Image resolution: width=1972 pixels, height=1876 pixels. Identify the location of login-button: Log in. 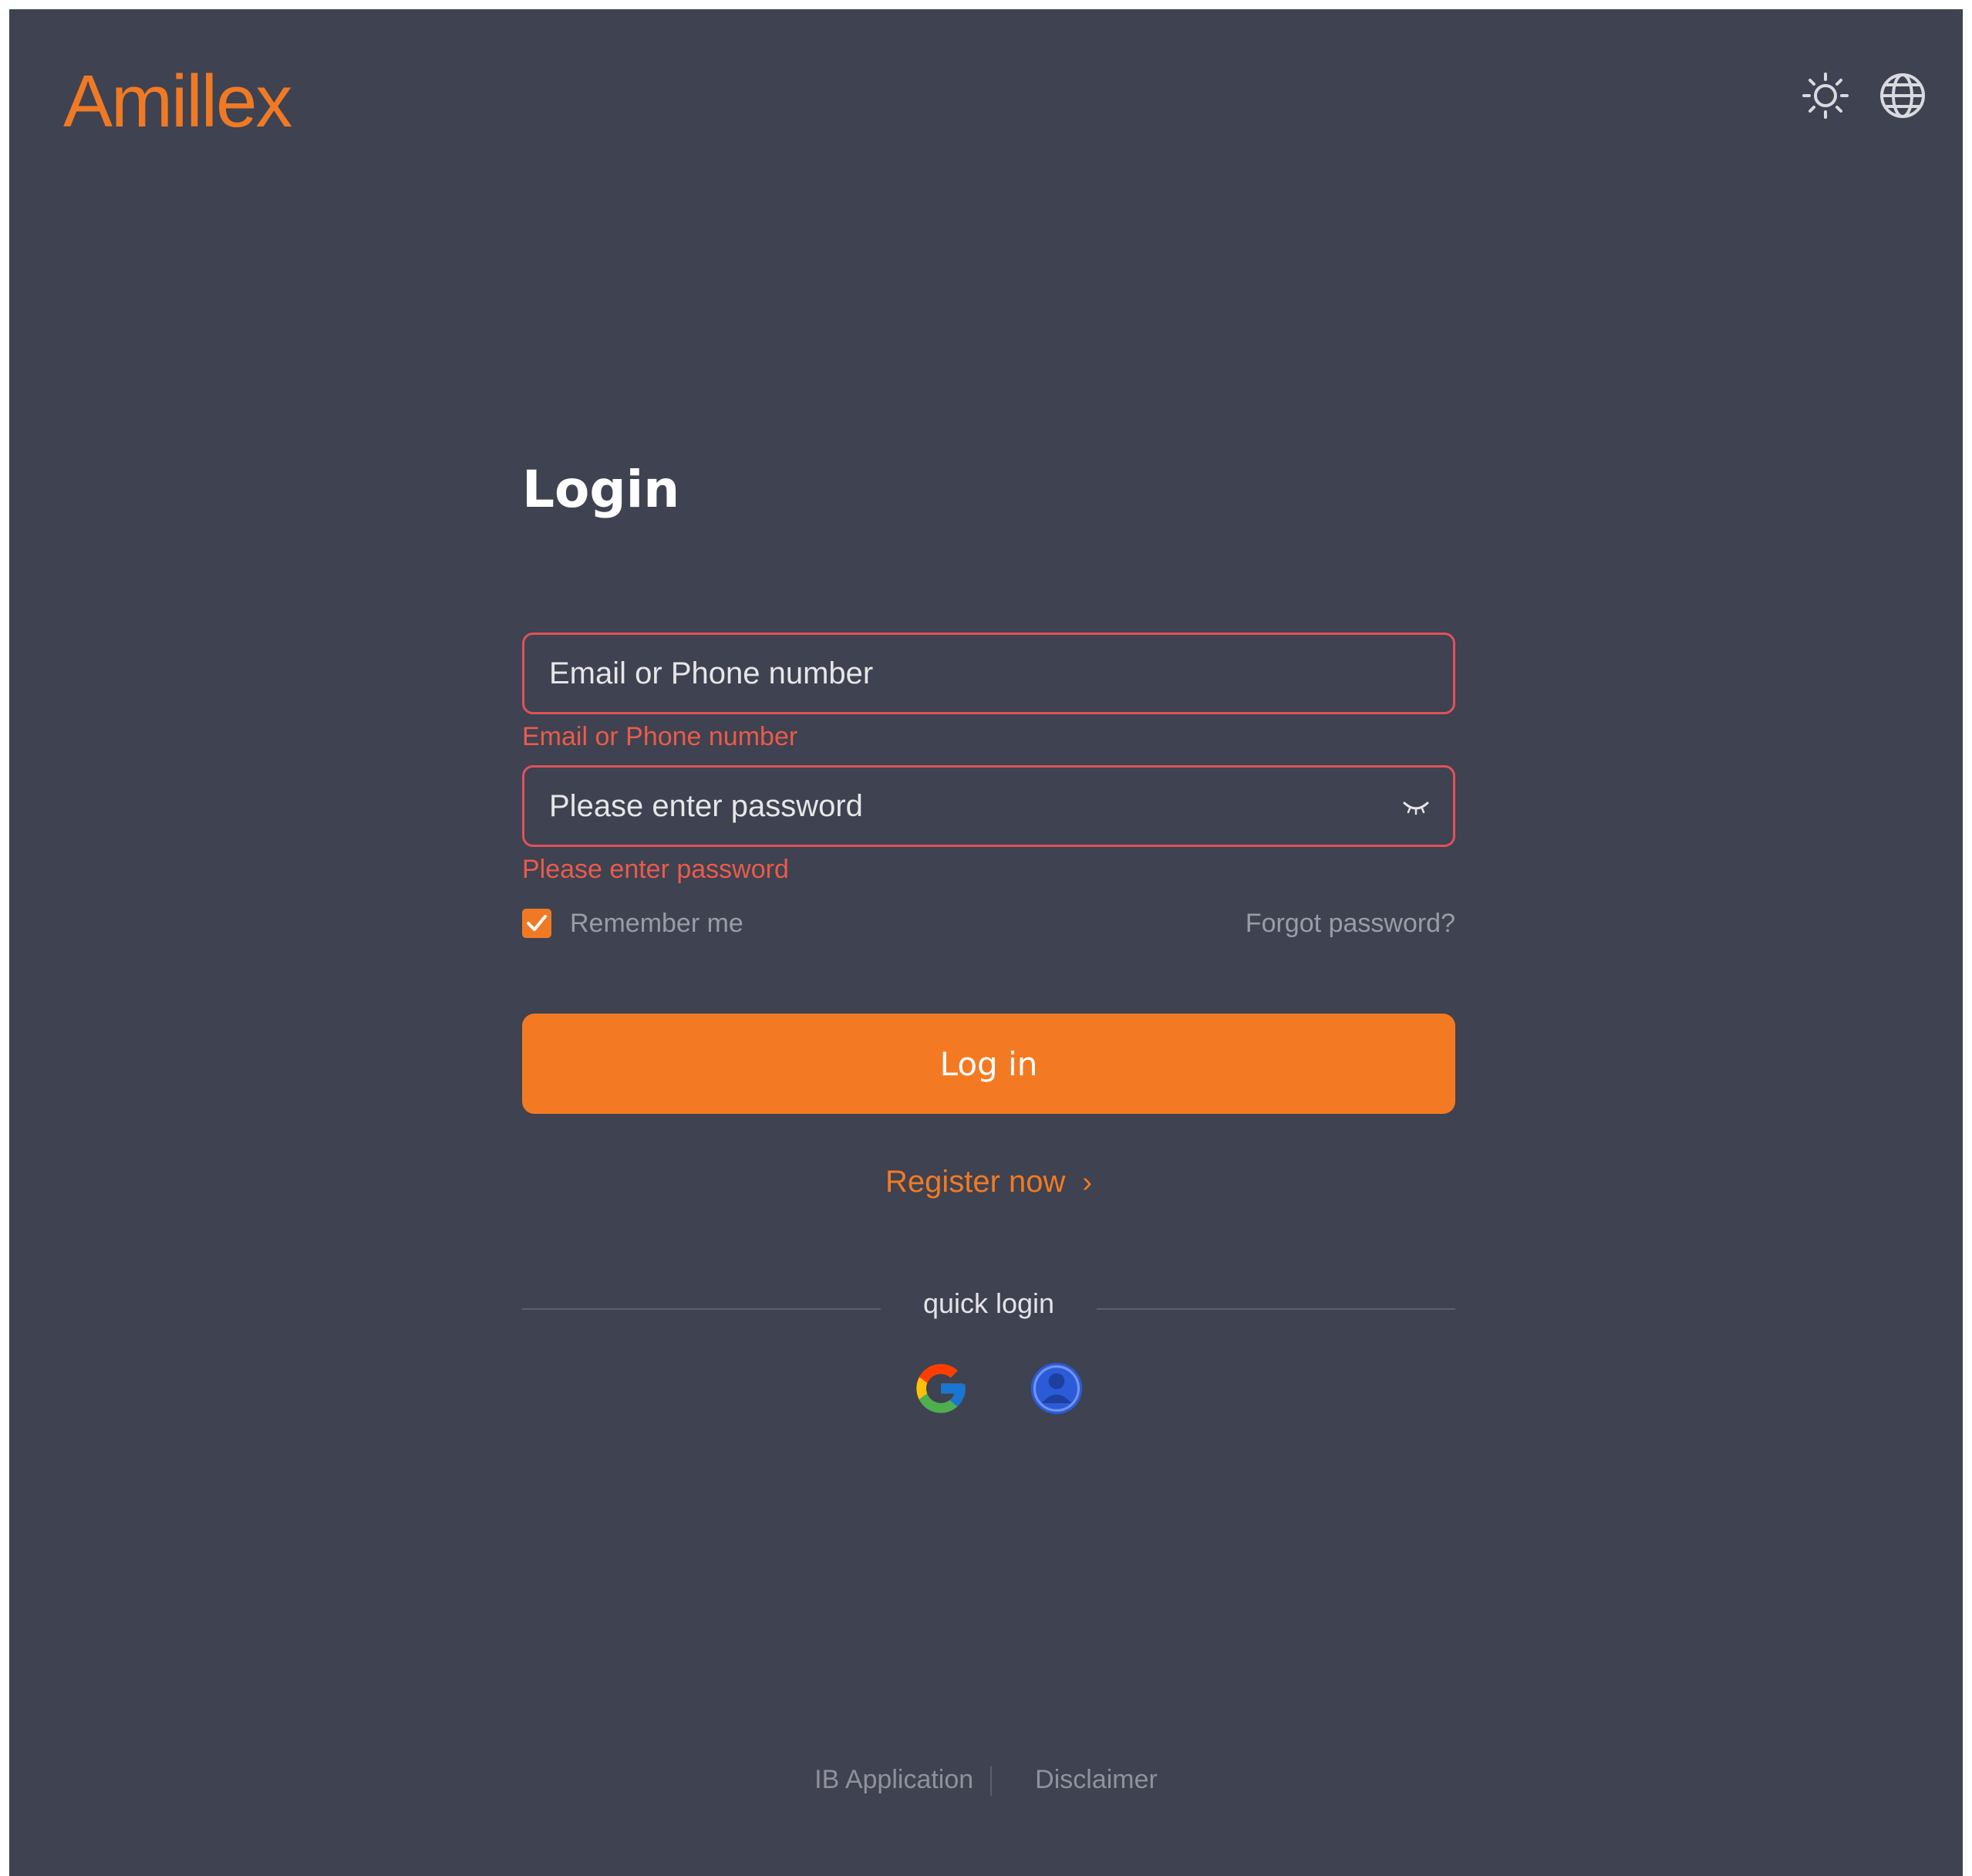
(989, 1064).